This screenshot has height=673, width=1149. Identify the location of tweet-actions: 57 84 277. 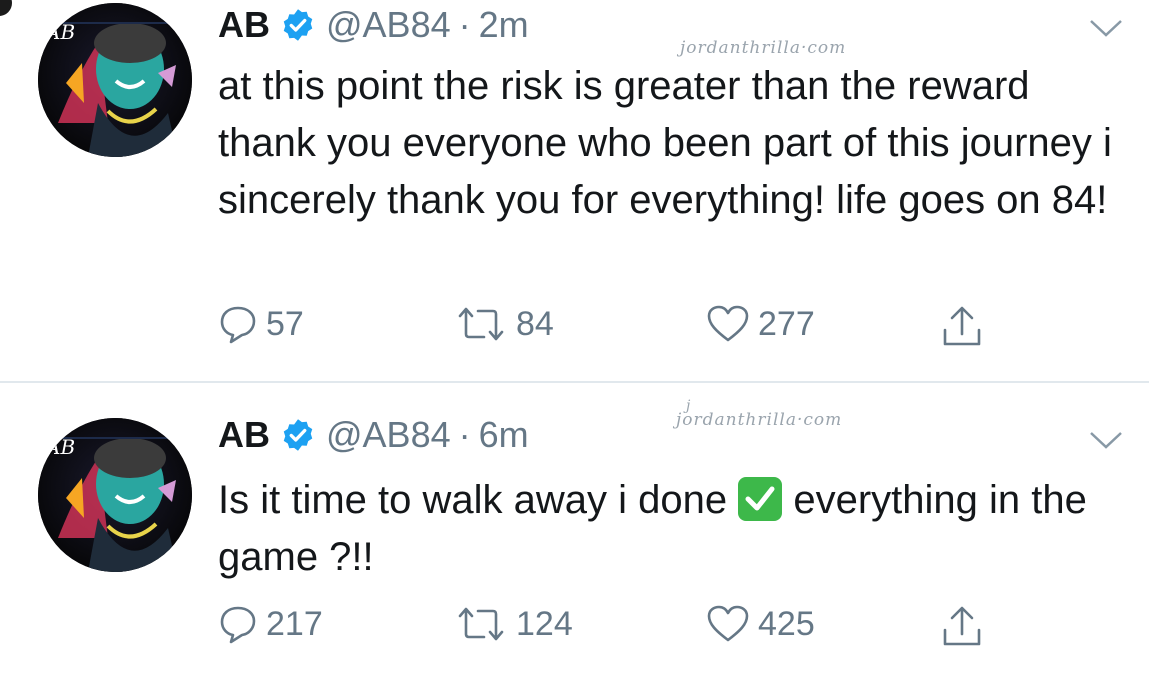
(628, 329).